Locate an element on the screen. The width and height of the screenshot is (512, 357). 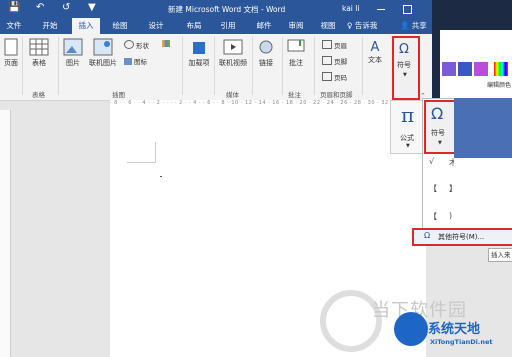
page-button: 页面 is located at coordinates (11, 53).